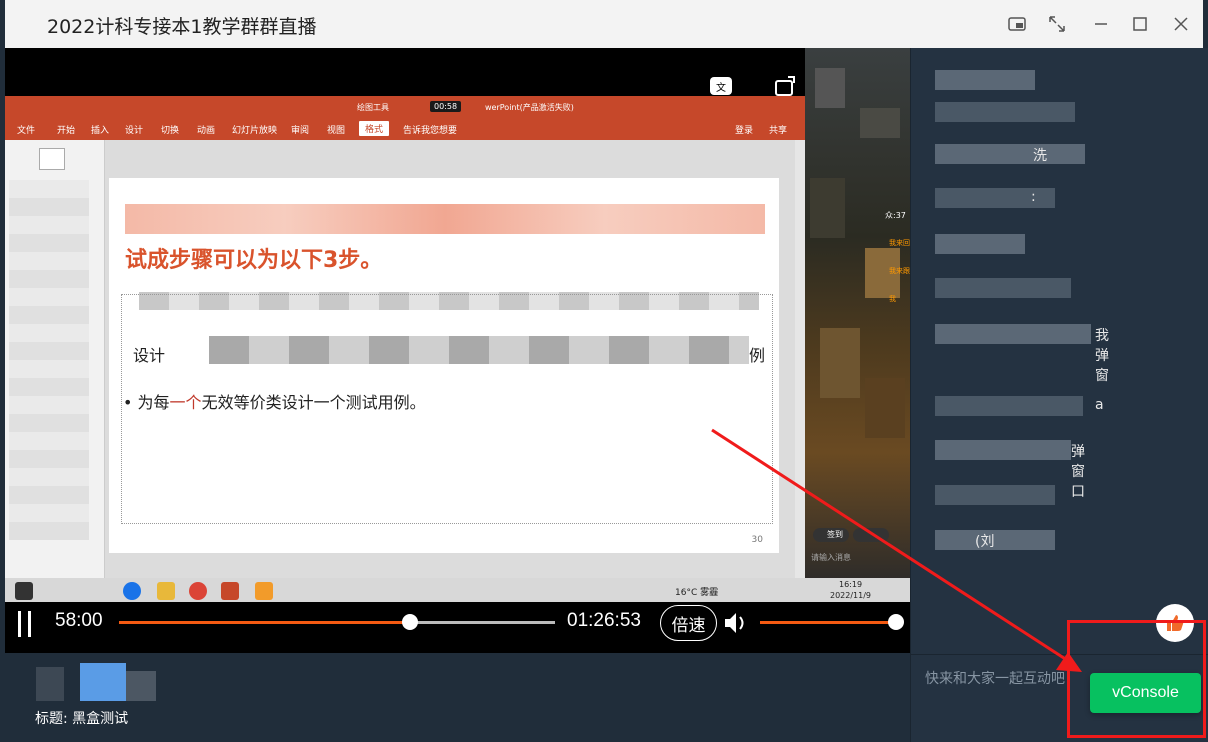 This screenshot has height=742, width=1208. What do you see at coordinates (66, 131) in the screenshot?
I see `ppt-tab: 开始` at bounding box center [66, 131].